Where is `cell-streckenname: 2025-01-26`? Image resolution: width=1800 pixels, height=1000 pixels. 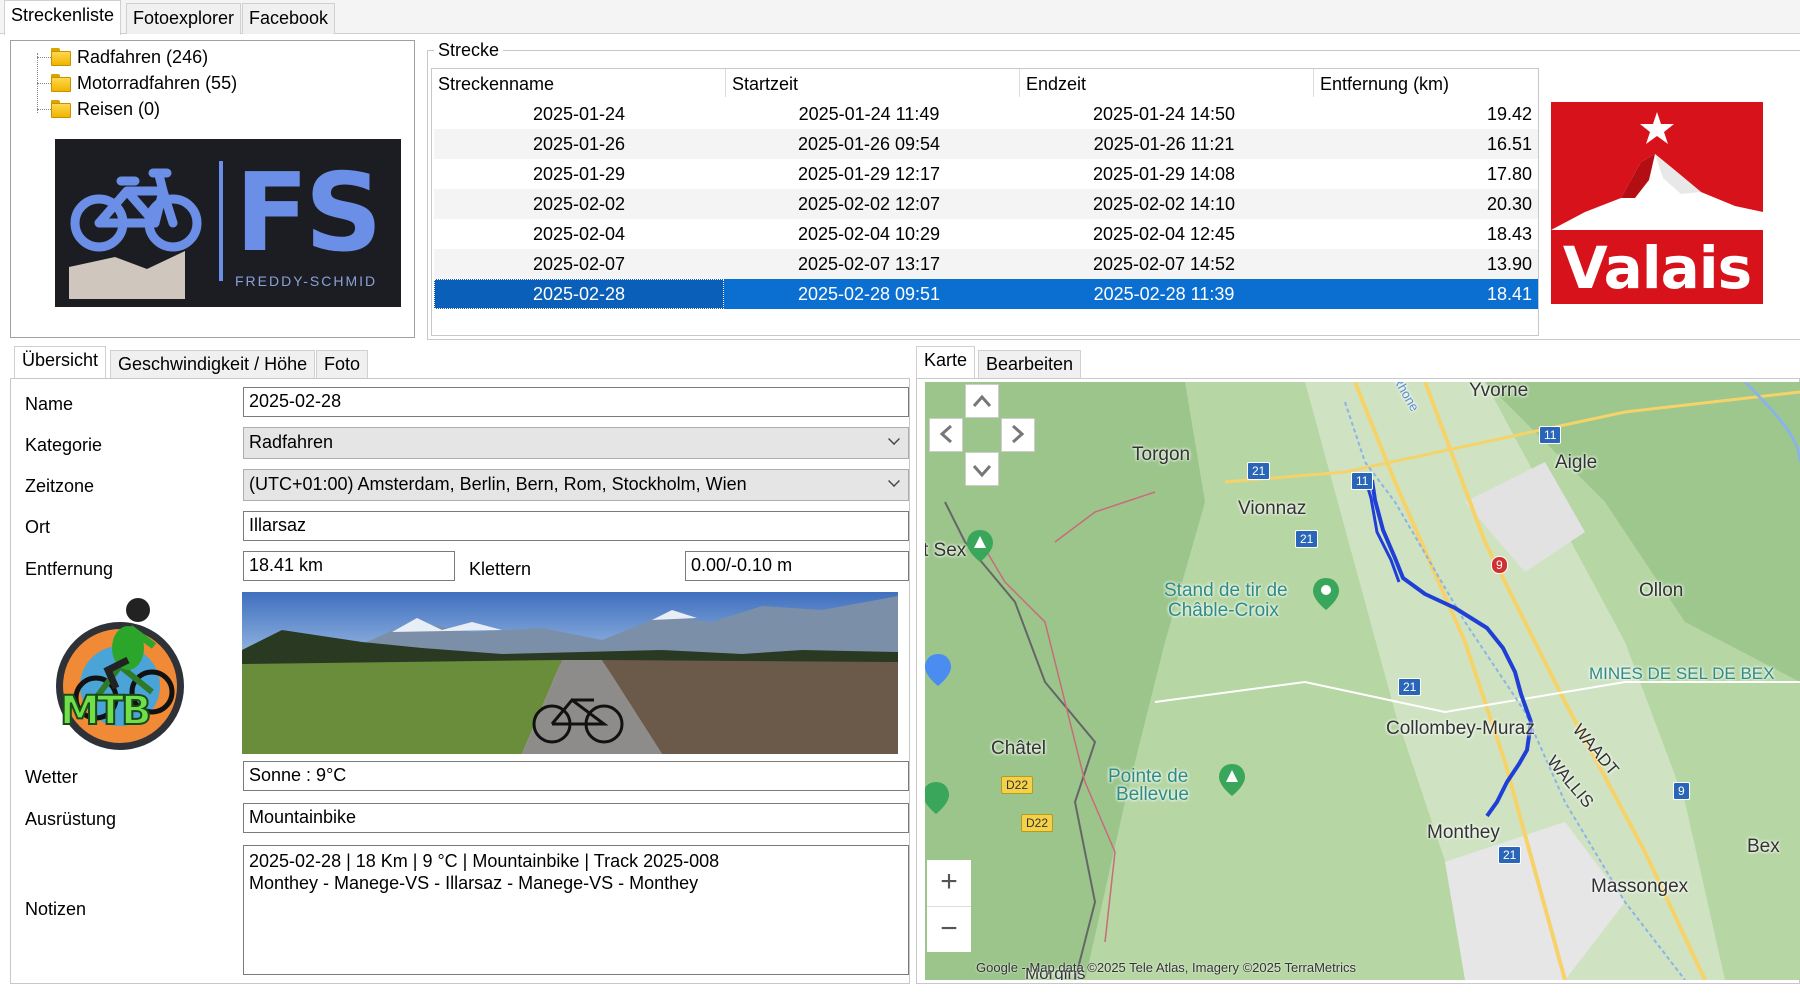
cell-streckenname: 2025-01-26 is located at coordinates (579, 144).